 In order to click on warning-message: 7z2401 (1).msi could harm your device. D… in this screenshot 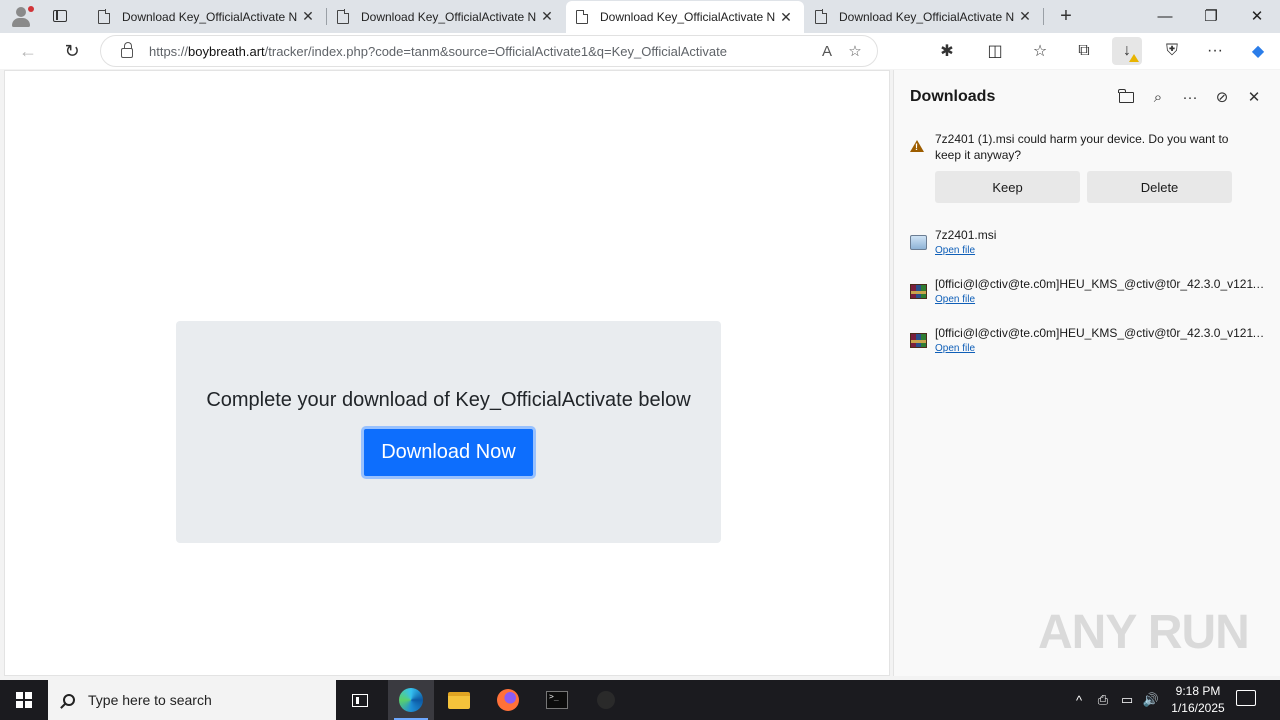, I will do `click(1082, 147)`.